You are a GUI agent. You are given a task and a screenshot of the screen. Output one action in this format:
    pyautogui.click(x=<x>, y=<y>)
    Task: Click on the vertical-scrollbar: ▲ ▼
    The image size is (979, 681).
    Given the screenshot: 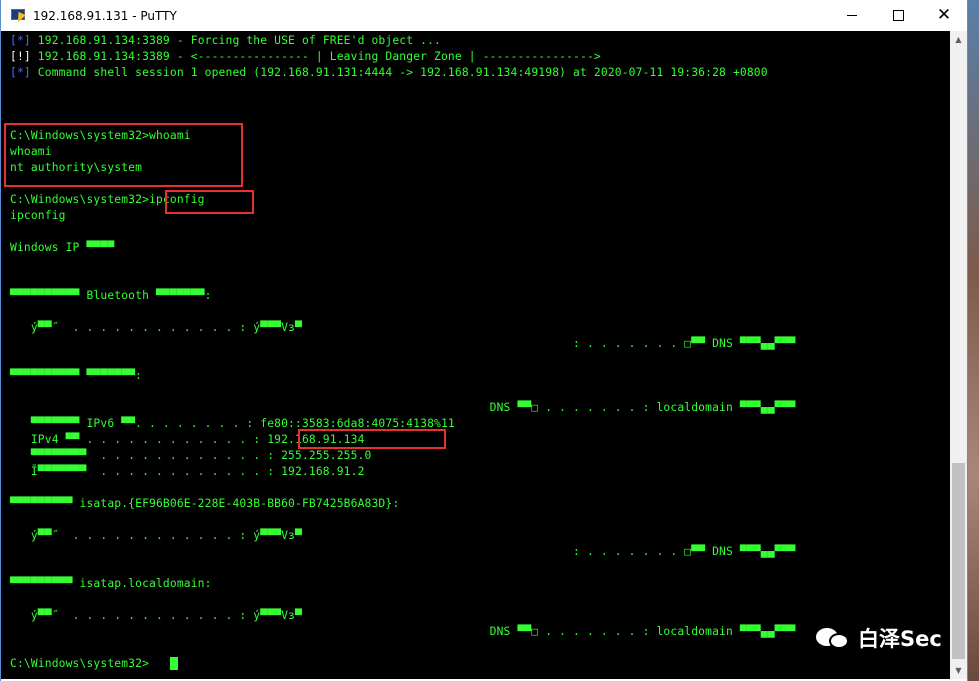 What is the action you would take?
    pyautogui.click(x=958, y=355)
    